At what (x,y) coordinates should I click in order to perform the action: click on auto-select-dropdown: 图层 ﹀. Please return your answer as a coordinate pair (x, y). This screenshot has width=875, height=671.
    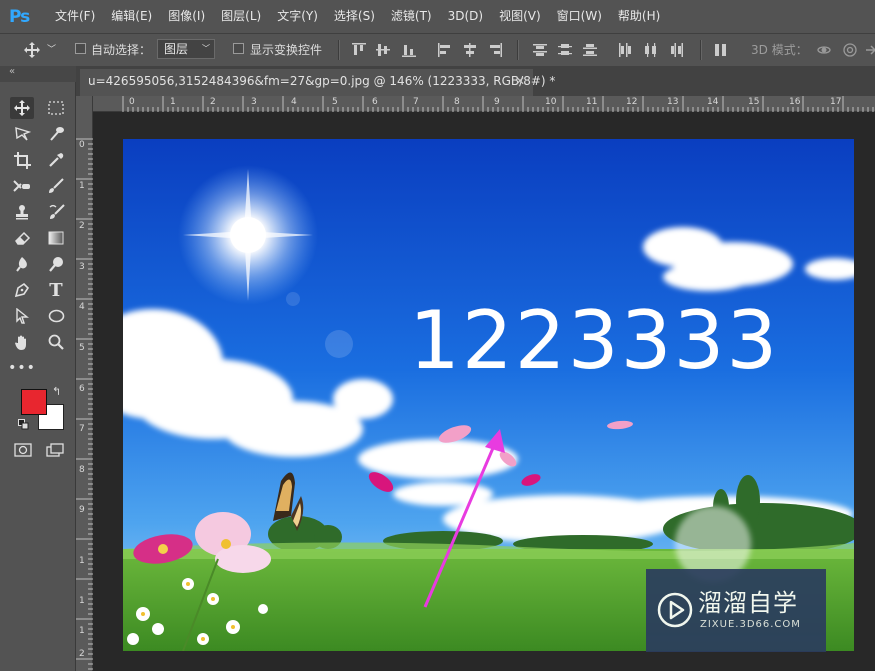
    Looking at the image, I should click on (186, 49).